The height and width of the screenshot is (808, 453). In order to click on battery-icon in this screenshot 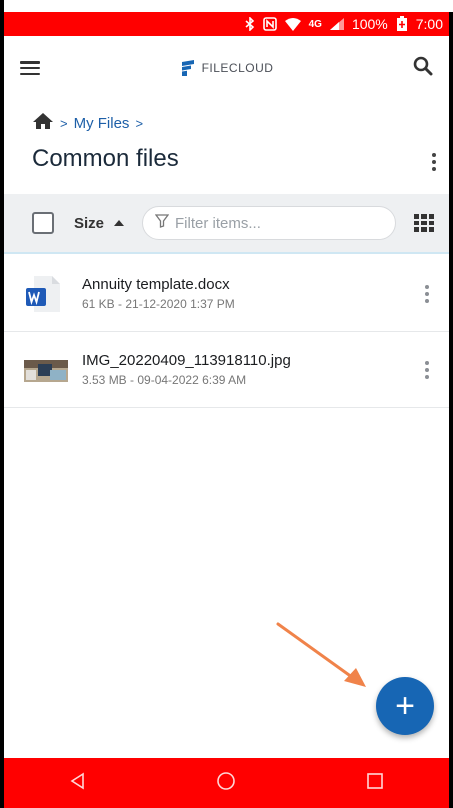, I will do `click(402, 24)`.